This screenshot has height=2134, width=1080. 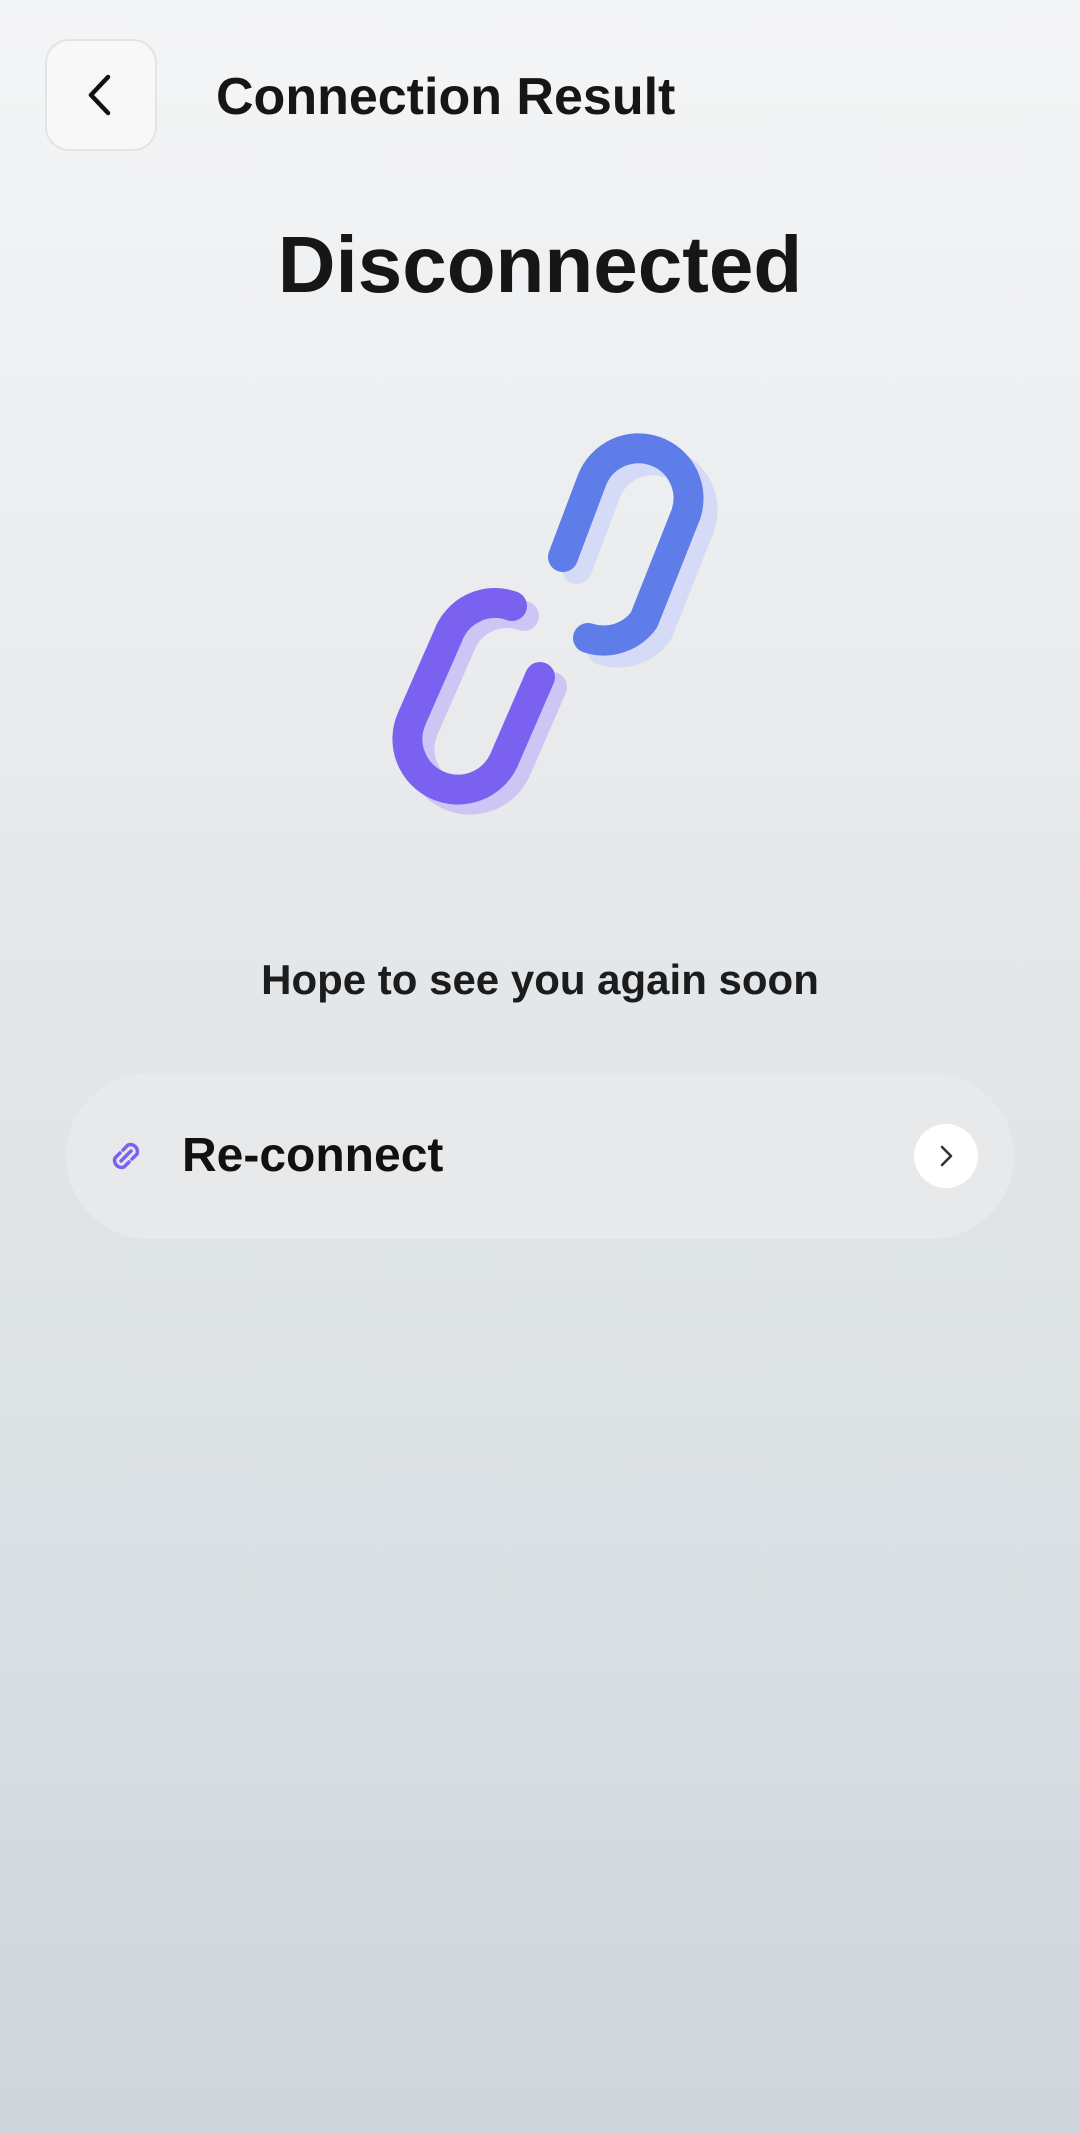 What do you see at coordinates (446, 97) in the screenshot?
I see `page-title: Connection Result` at bounding box center [446, 97].